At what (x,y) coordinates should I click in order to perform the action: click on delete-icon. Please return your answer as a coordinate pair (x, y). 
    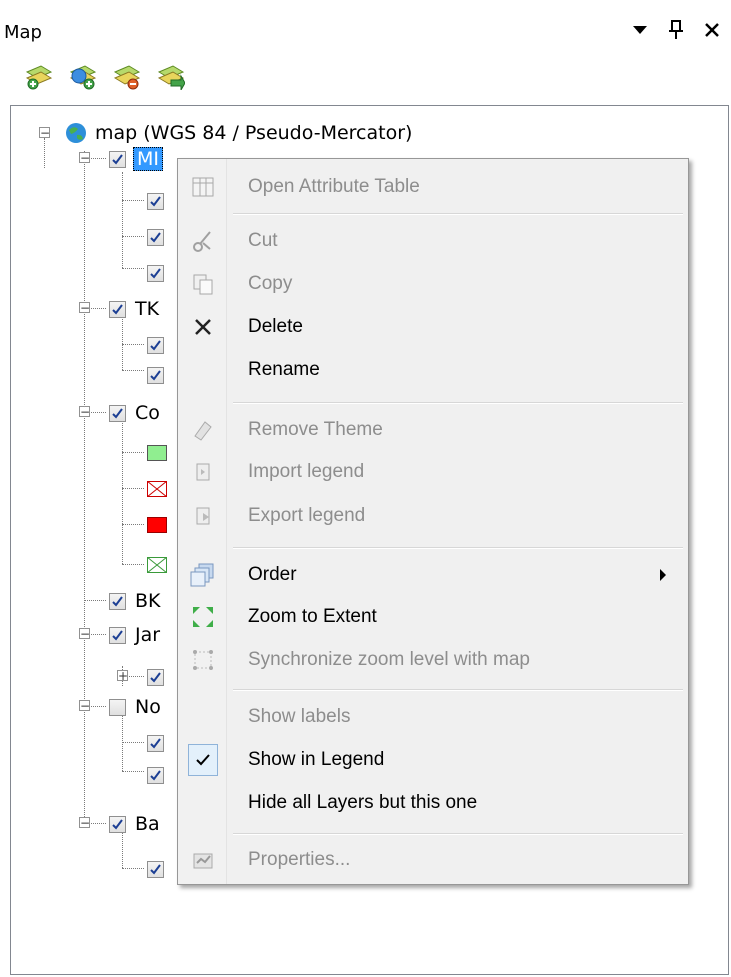
    Looking at the image, I should click on (203, 327).